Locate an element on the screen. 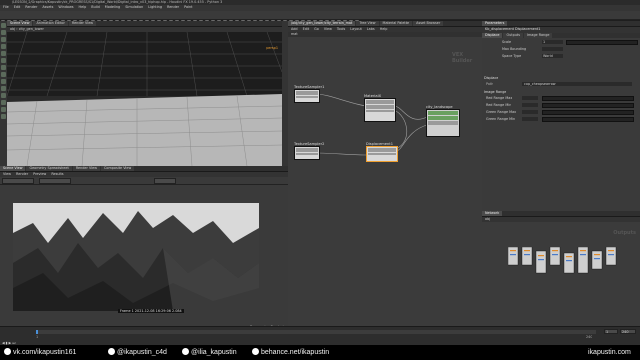  footer-ig1: @ikapustin_c4d is located at coordinates (137, 352).